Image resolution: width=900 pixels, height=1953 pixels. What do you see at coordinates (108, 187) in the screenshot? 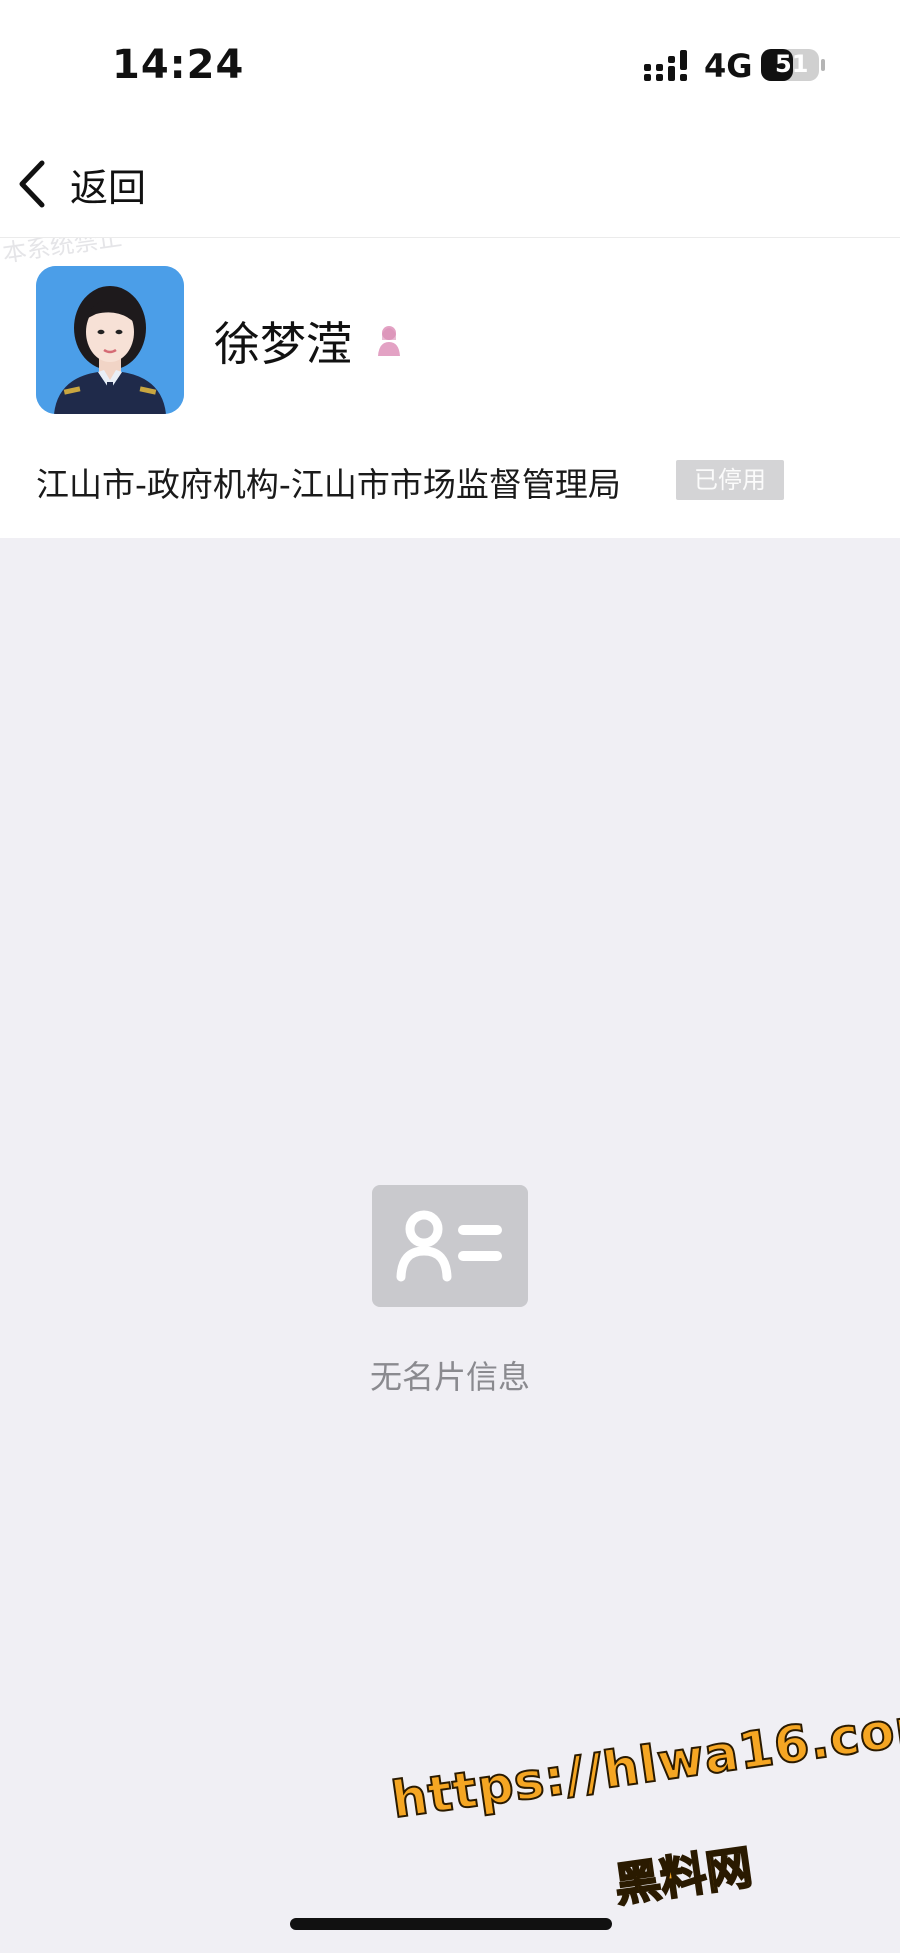
I see `back-label: 返回` at bounding box center [108, 187].